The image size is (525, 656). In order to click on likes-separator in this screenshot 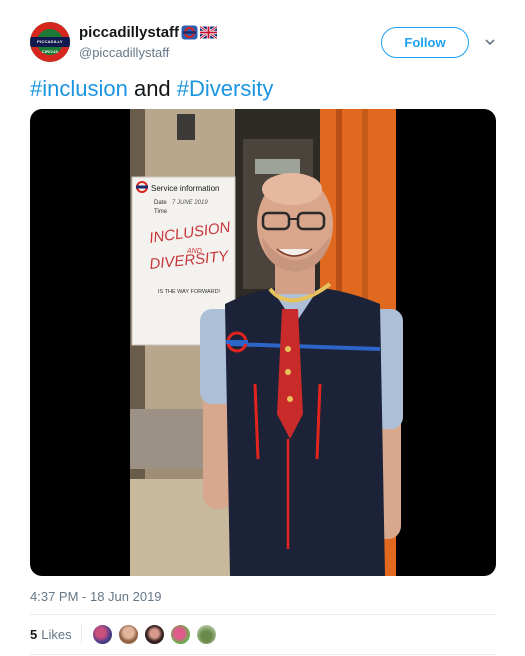, I will do `click(81, 634)`.